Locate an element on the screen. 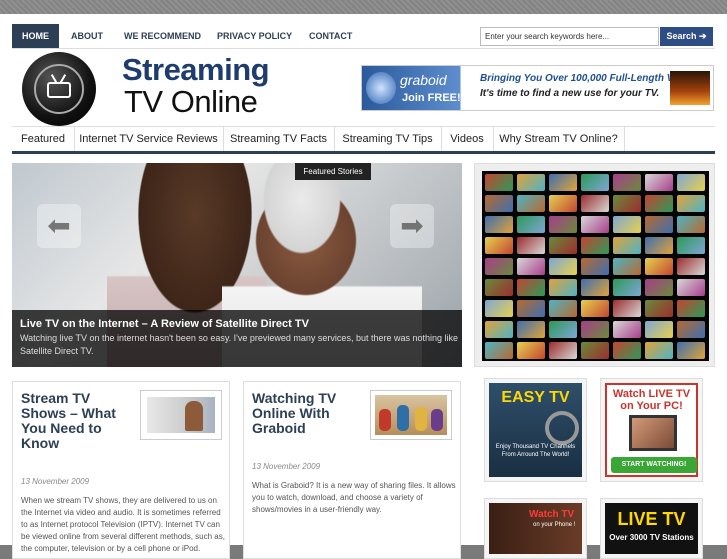 The image size is (727, 559). cat-internet-tv-service-reviews: Internet TV Service Reviews is located at coordinates (149, 139).